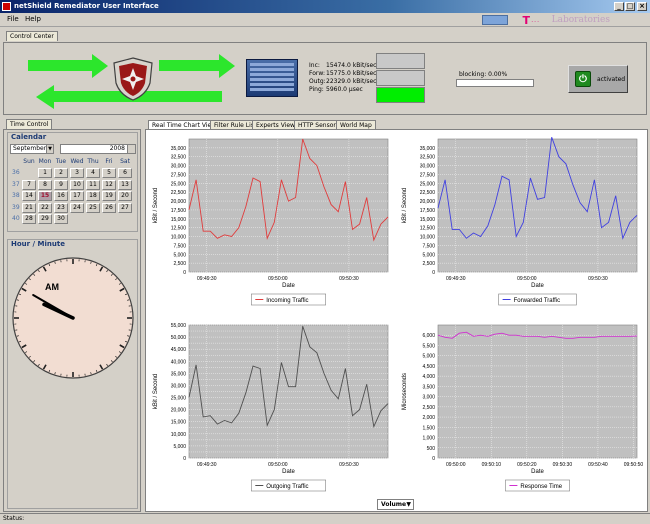 The width and height of the screenshot is (650, 524). I want to click on stat-outgoing: Outg:22329.0 kBit/sec, so click(343, 81).